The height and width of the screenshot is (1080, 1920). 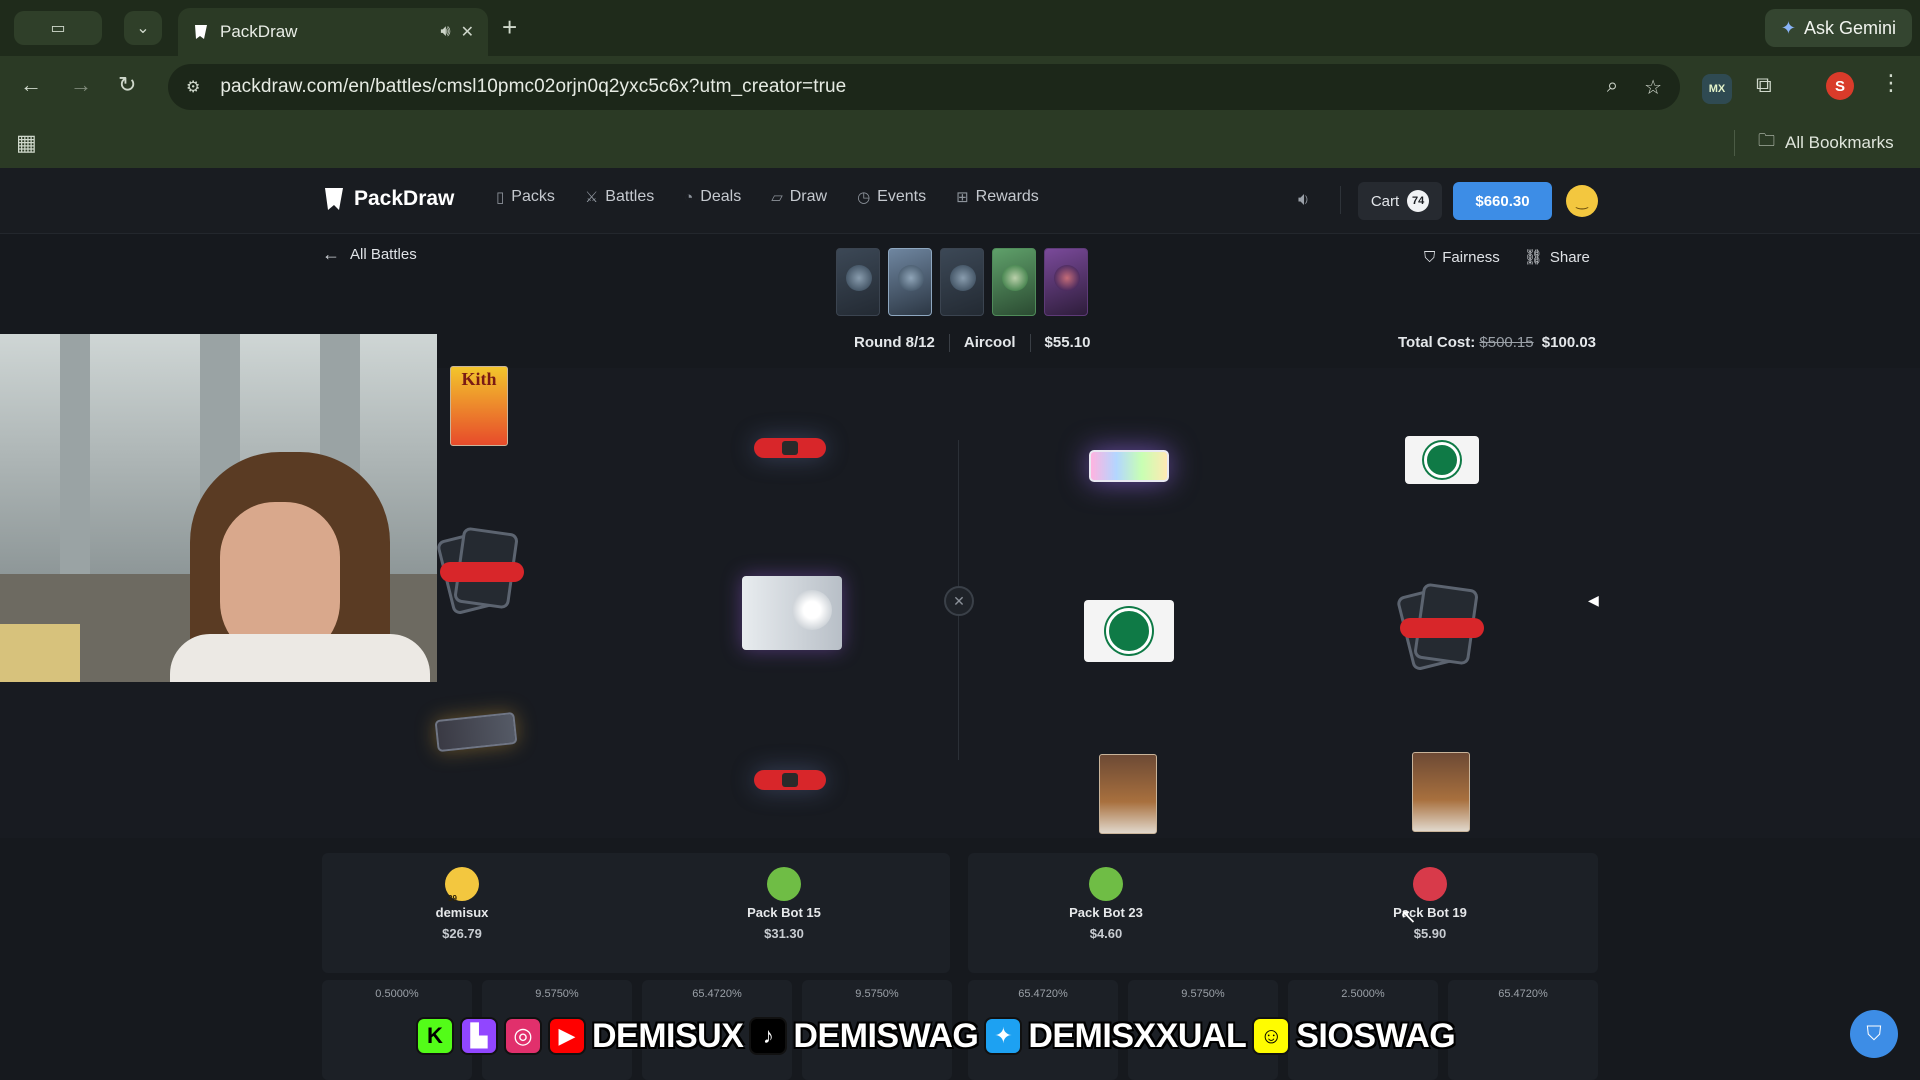 What do you see at coordinates (81, 85) in the screenshot?
I see `forward-arrow-icon: →` at bounding box center [81, 85].